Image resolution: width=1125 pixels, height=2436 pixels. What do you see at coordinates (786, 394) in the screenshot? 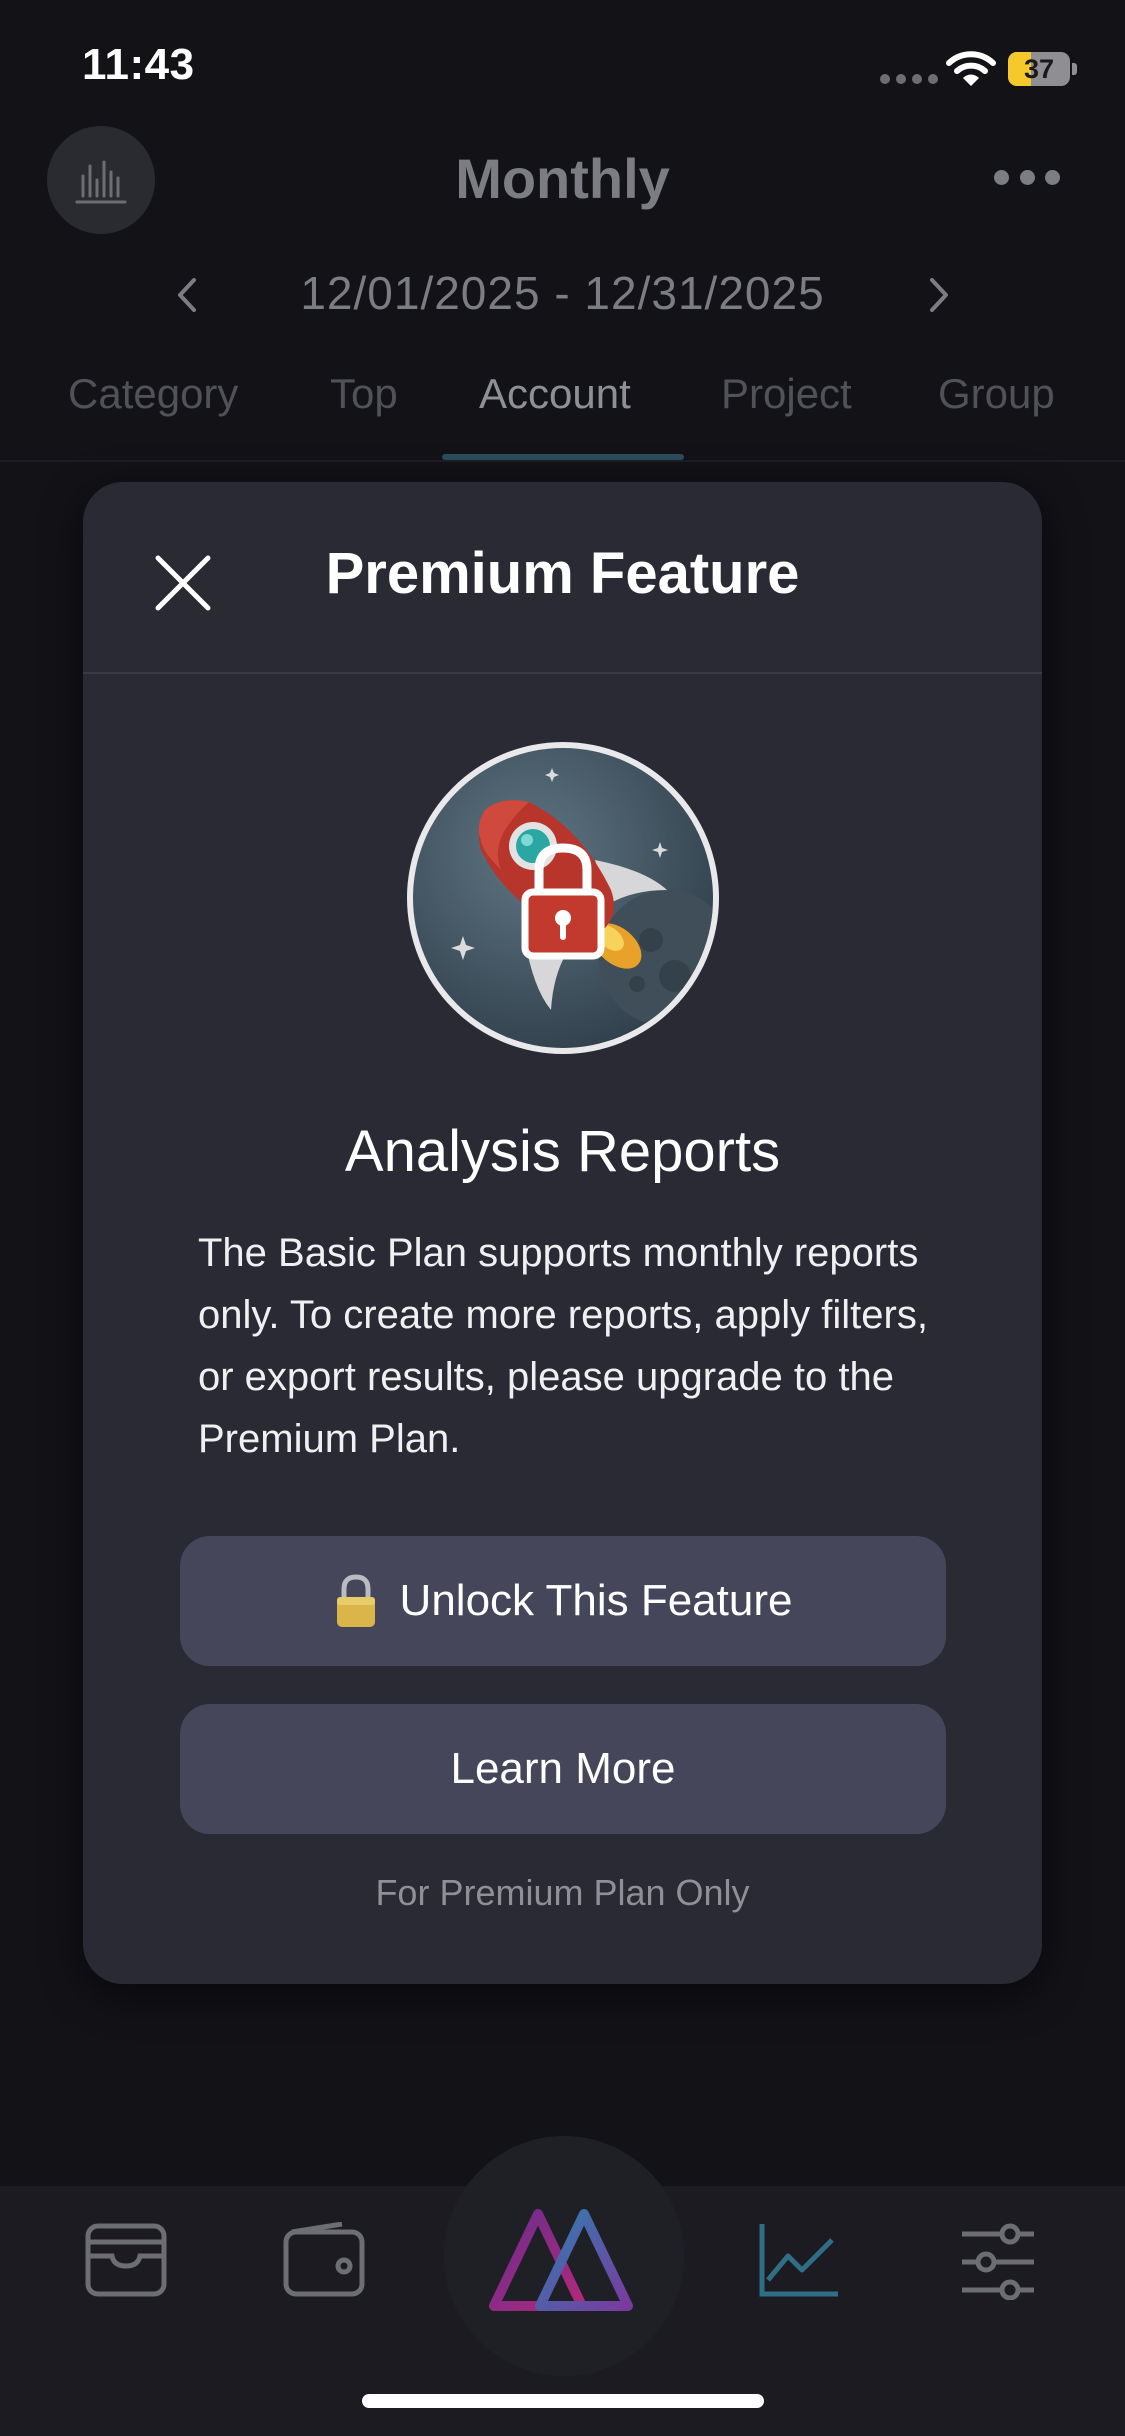
I see `tab-project: Project` at bounding box center [786, 394].